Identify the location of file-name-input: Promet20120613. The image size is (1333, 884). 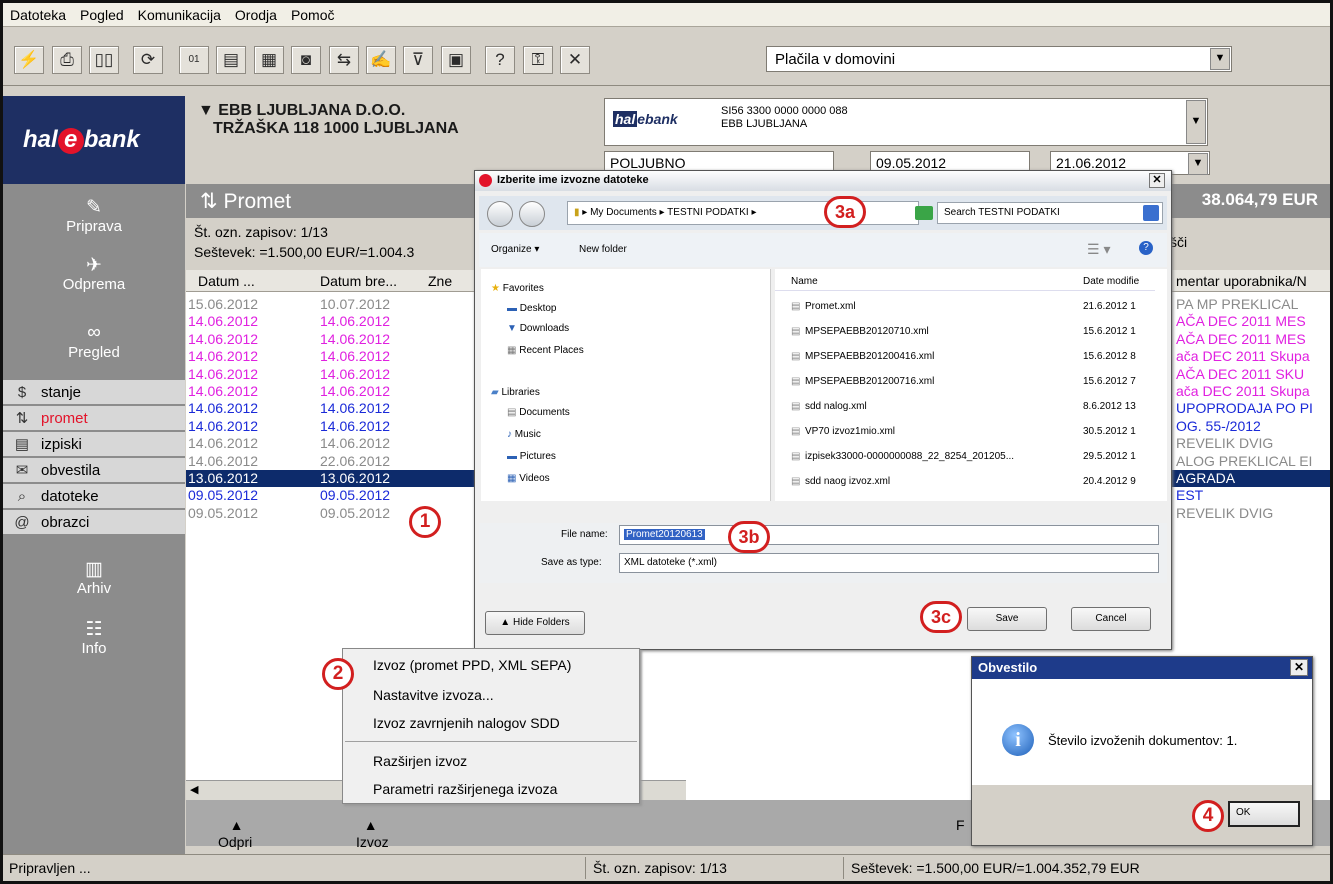
(889, 535).